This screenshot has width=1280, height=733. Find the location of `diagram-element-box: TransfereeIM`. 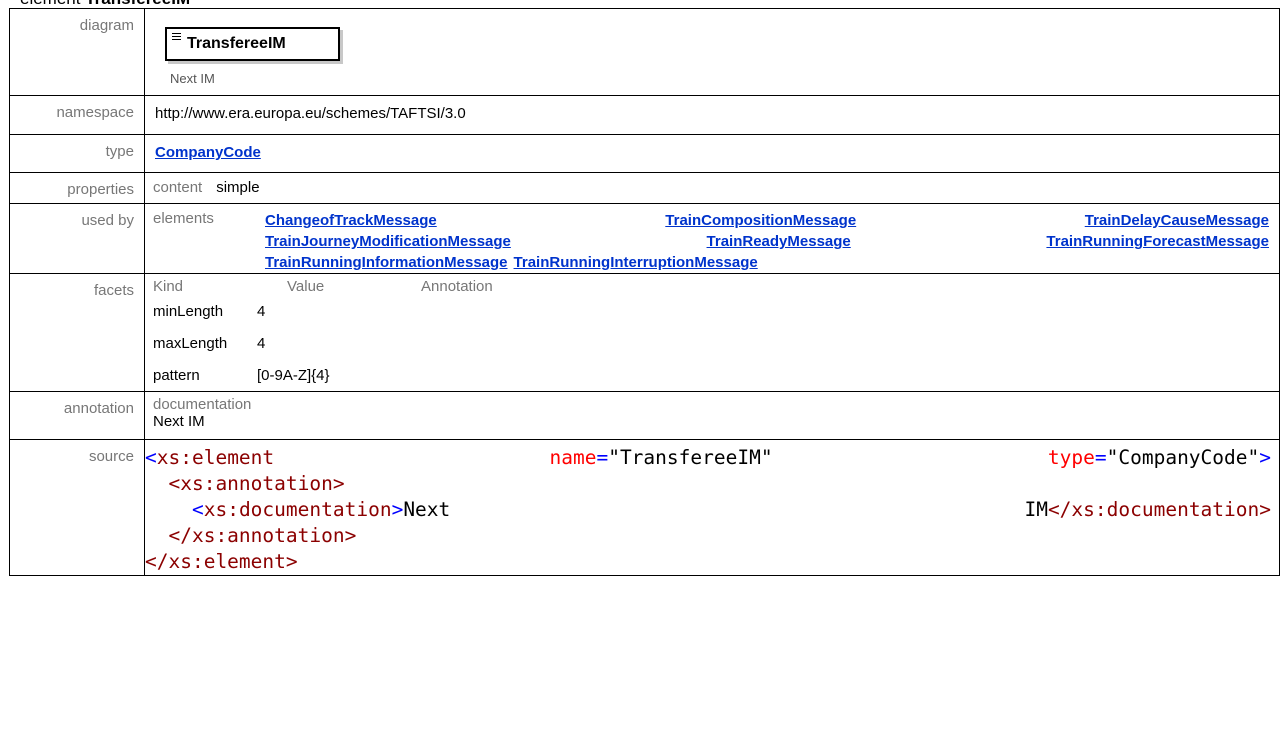

diagram-element-box: TransfereeIM is located at coordinates (252, 44).